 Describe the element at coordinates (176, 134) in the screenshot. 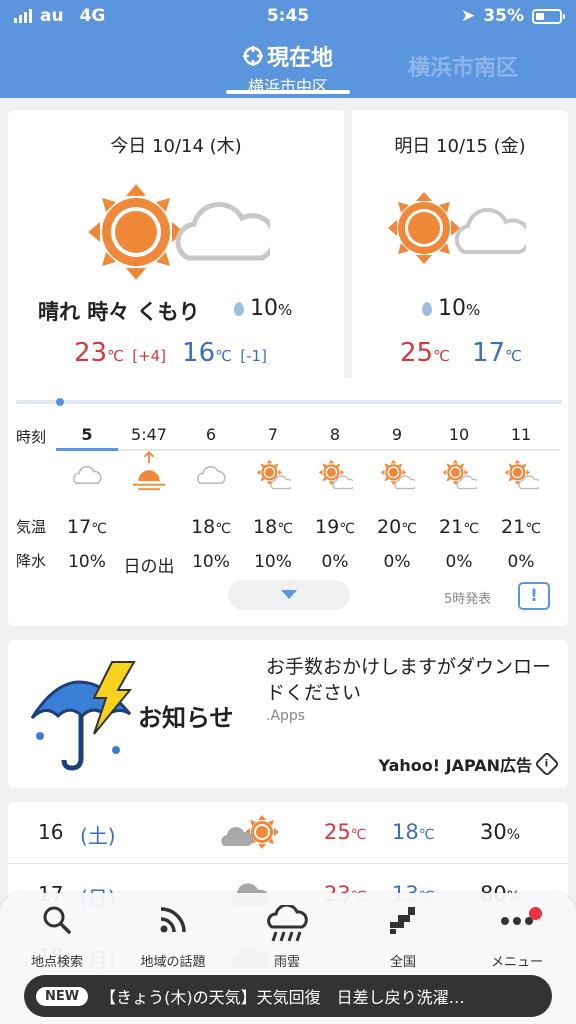

I see `today-forecast: 今日 10/14 (木)` at that location.